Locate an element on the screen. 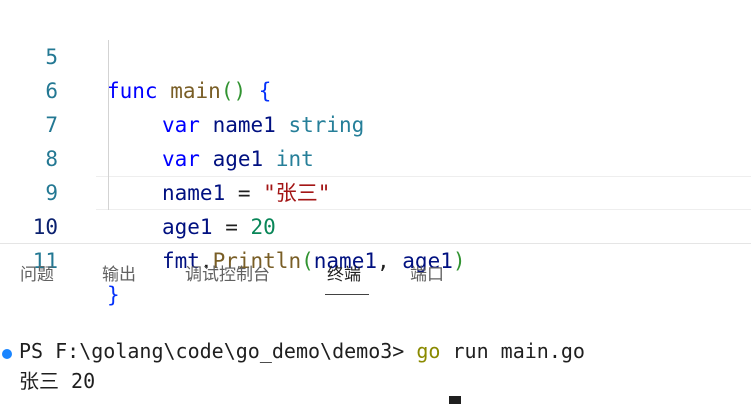 This screenshot has height=404, width=751. terminal-command-go: go is located at coordinates (428, 351).